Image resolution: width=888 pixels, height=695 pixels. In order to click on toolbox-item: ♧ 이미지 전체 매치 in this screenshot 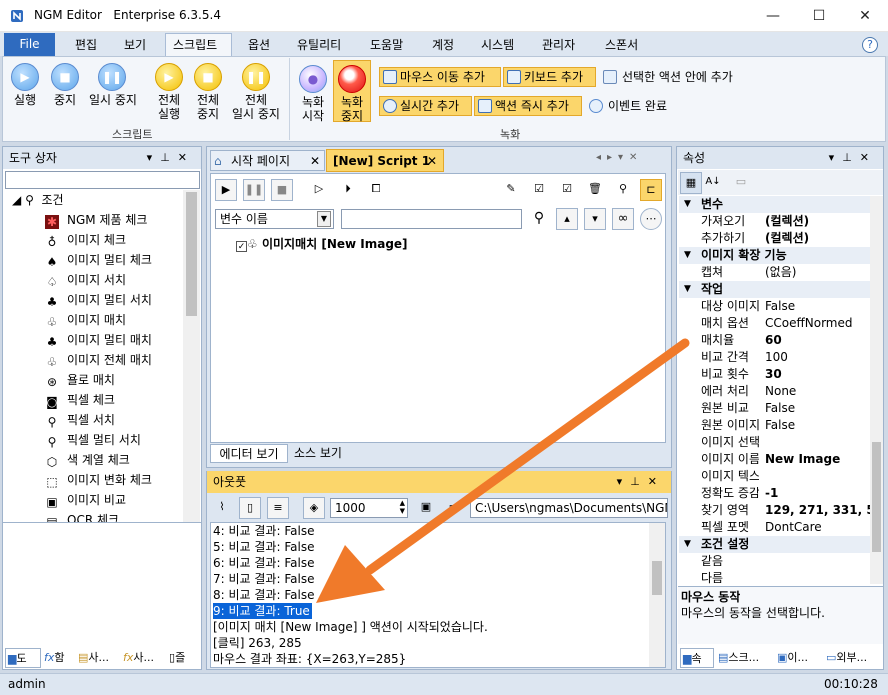, I will do `click(98, 360)`.